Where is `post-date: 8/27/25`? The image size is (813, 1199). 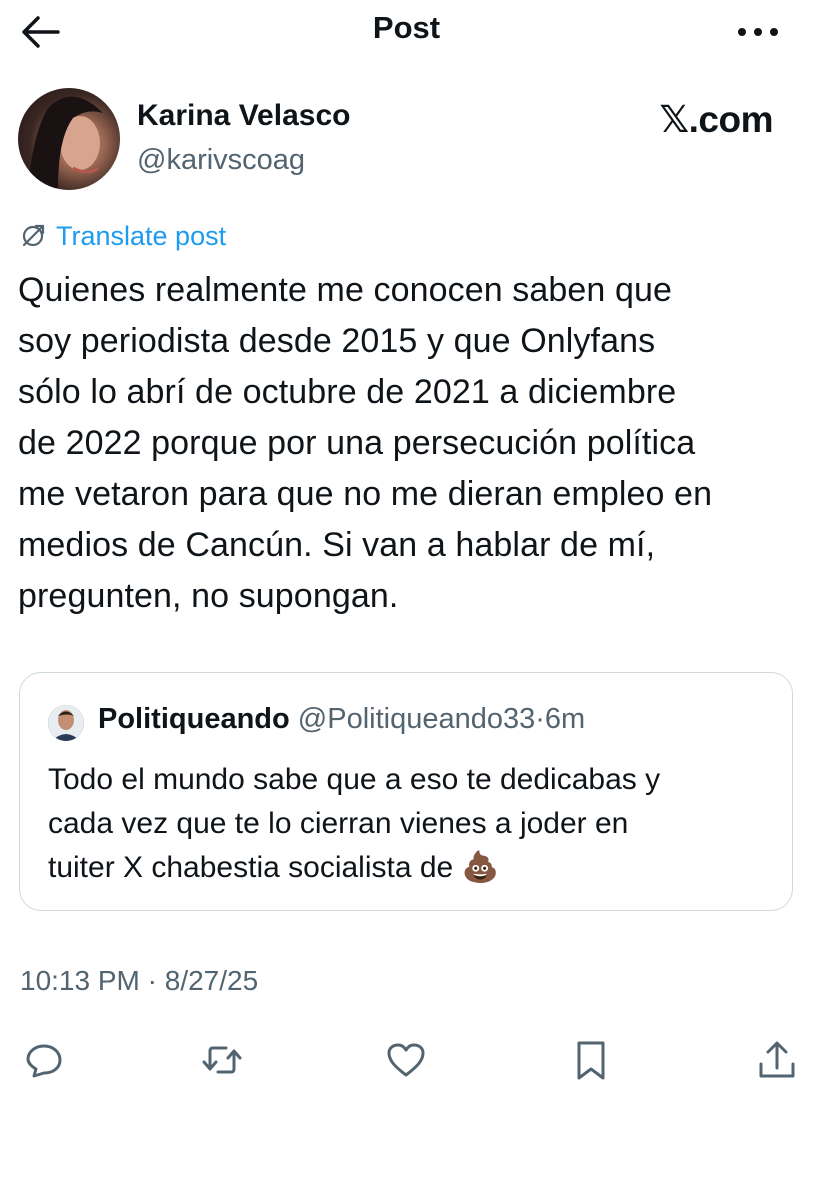
post-date: 8/27/25 is located at coordinates (211, 980).